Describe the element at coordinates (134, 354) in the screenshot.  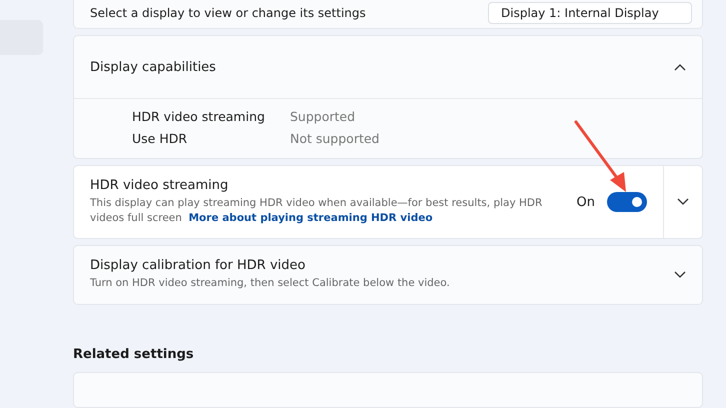
I see `section-heading: Related settings` at that location.